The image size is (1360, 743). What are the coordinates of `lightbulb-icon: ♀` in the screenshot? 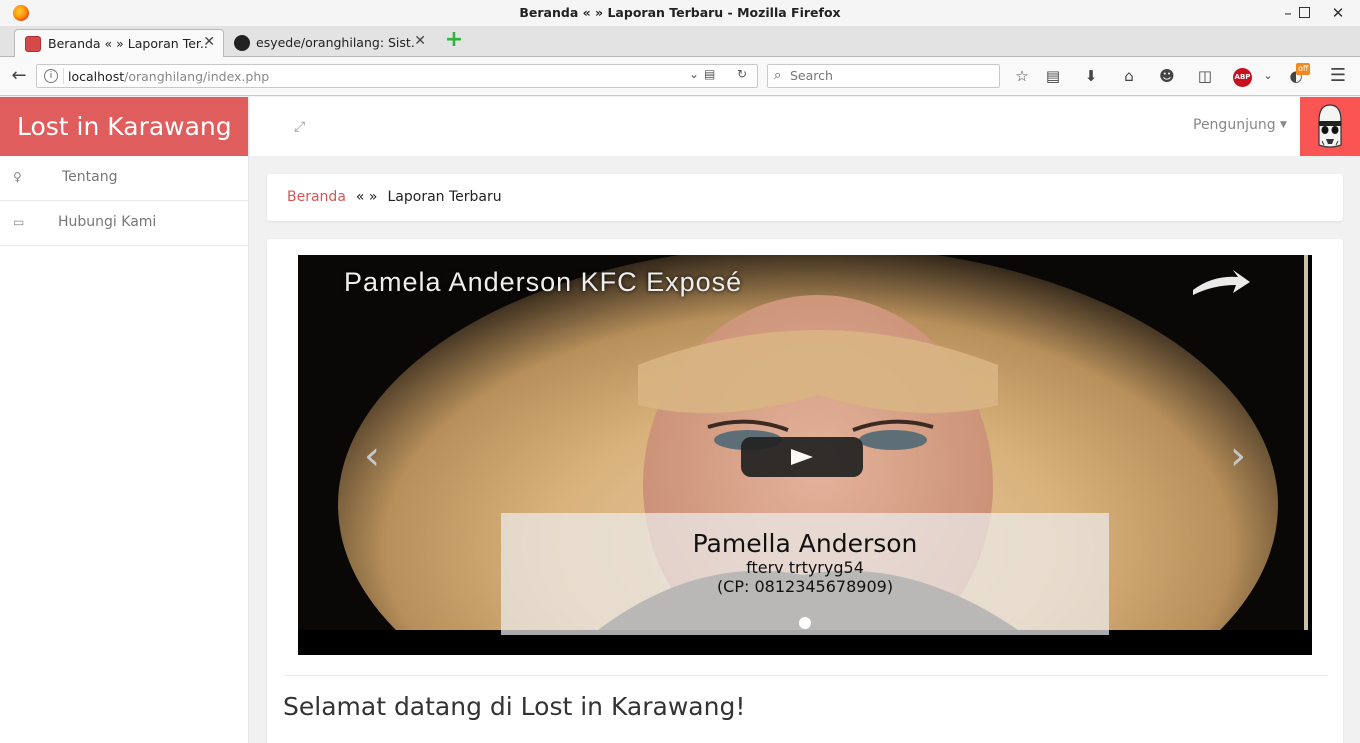 It's located at (17, 177).